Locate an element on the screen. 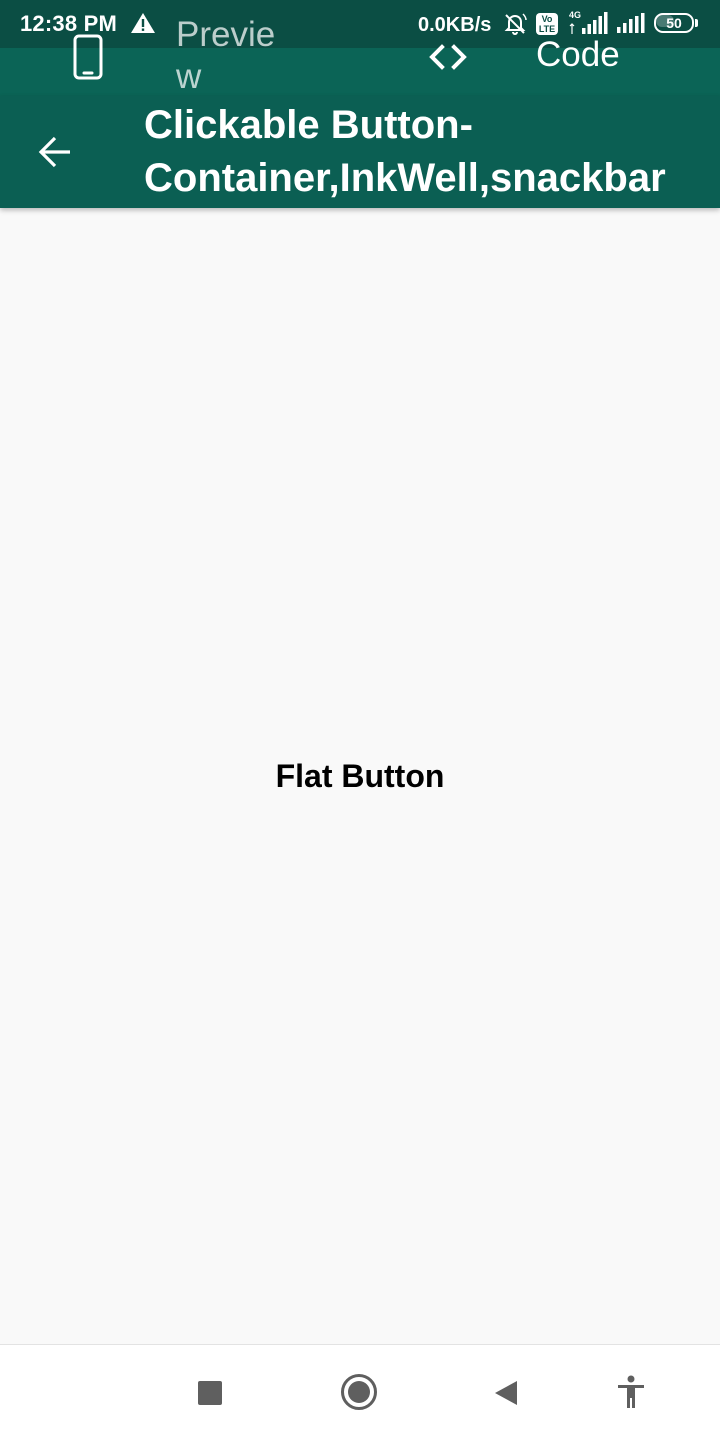 The height and width of the screenshot is (1440, 720). tab-strip: Preview Code is located at coordinates (360, 55).